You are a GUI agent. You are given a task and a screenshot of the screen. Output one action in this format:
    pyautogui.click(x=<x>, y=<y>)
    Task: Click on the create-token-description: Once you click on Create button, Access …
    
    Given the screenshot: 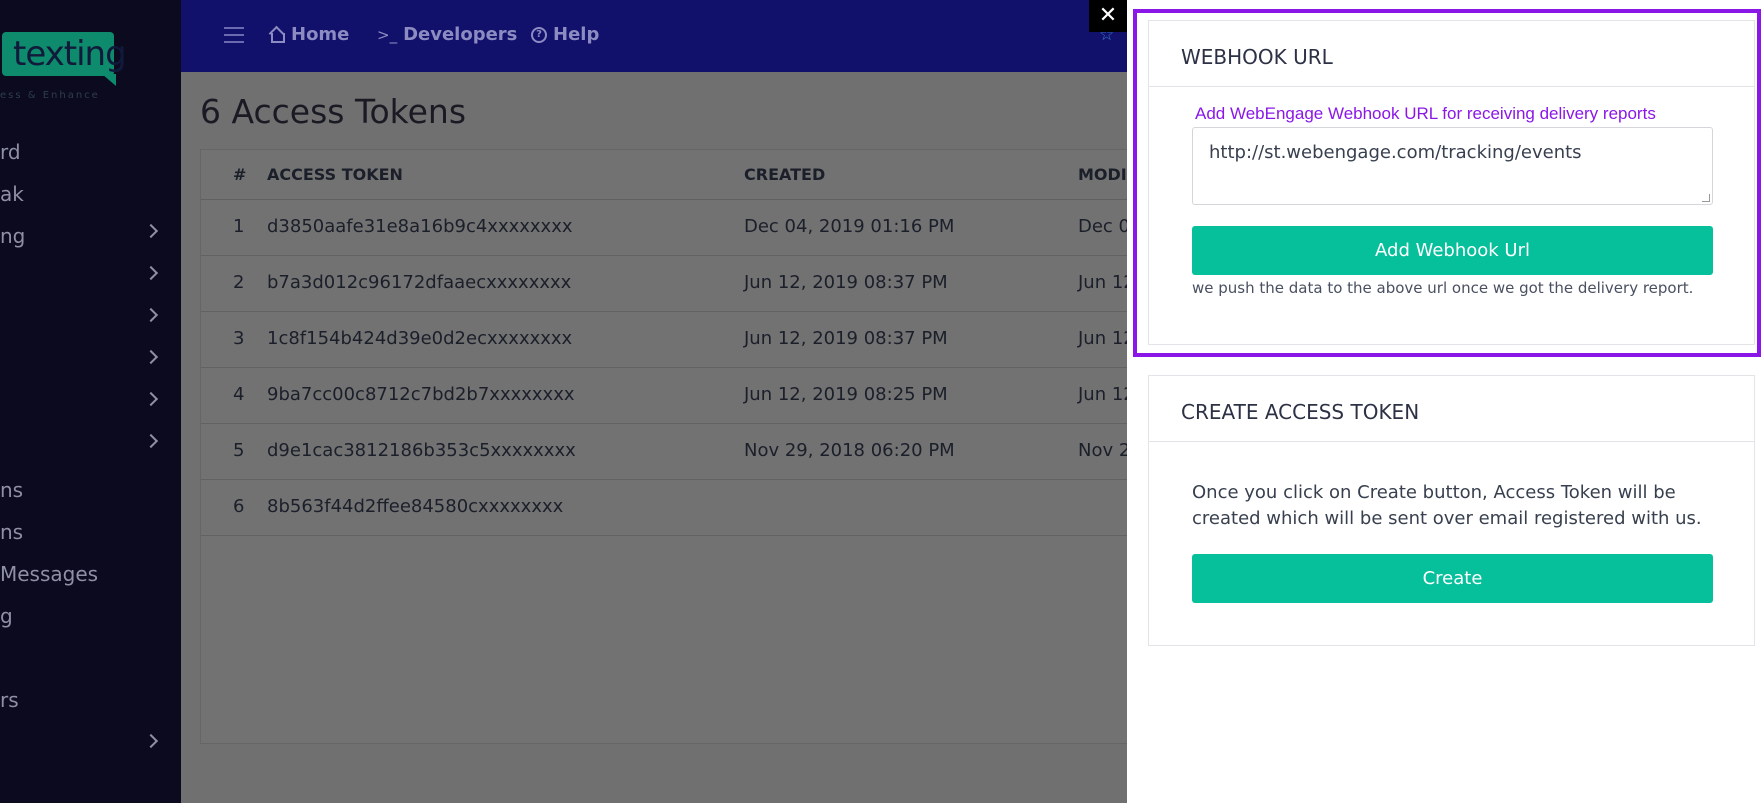 What is the action you would take?
    pyautogui.click(x=1447, y=505)
    